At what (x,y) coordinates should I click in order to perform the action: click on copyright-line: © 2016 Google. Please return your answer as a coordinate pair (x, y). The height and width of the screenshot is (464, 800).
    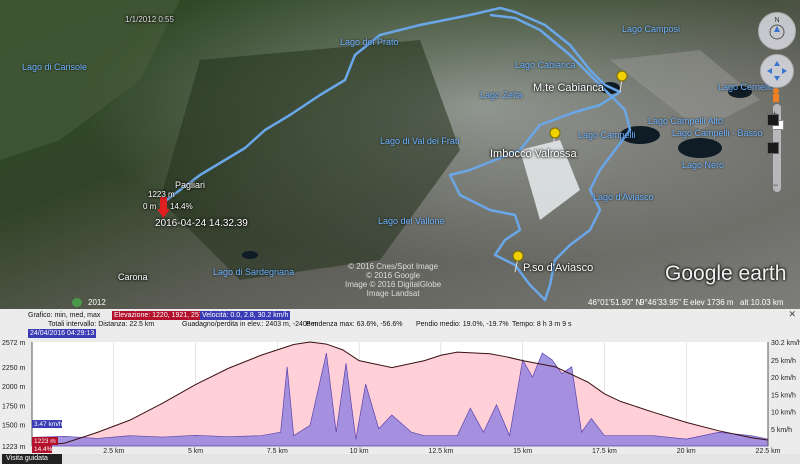
    Looking at the image, I should click on (393, 275).